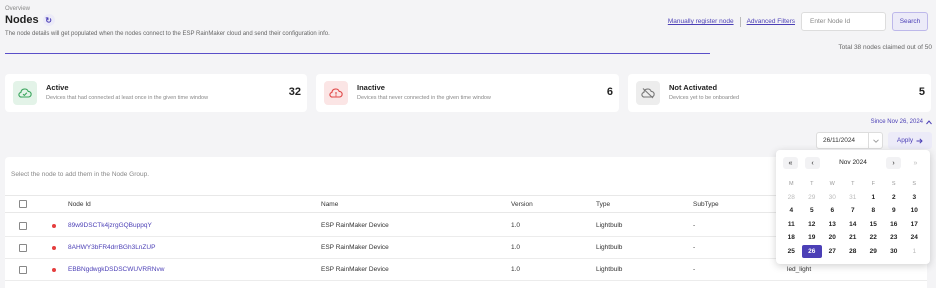 The image size is (936, 288). What do you see at coordinates (811, 251) in the screenshot?
I see `calendar-day-selected: 26` at bounding box center [811, 251].